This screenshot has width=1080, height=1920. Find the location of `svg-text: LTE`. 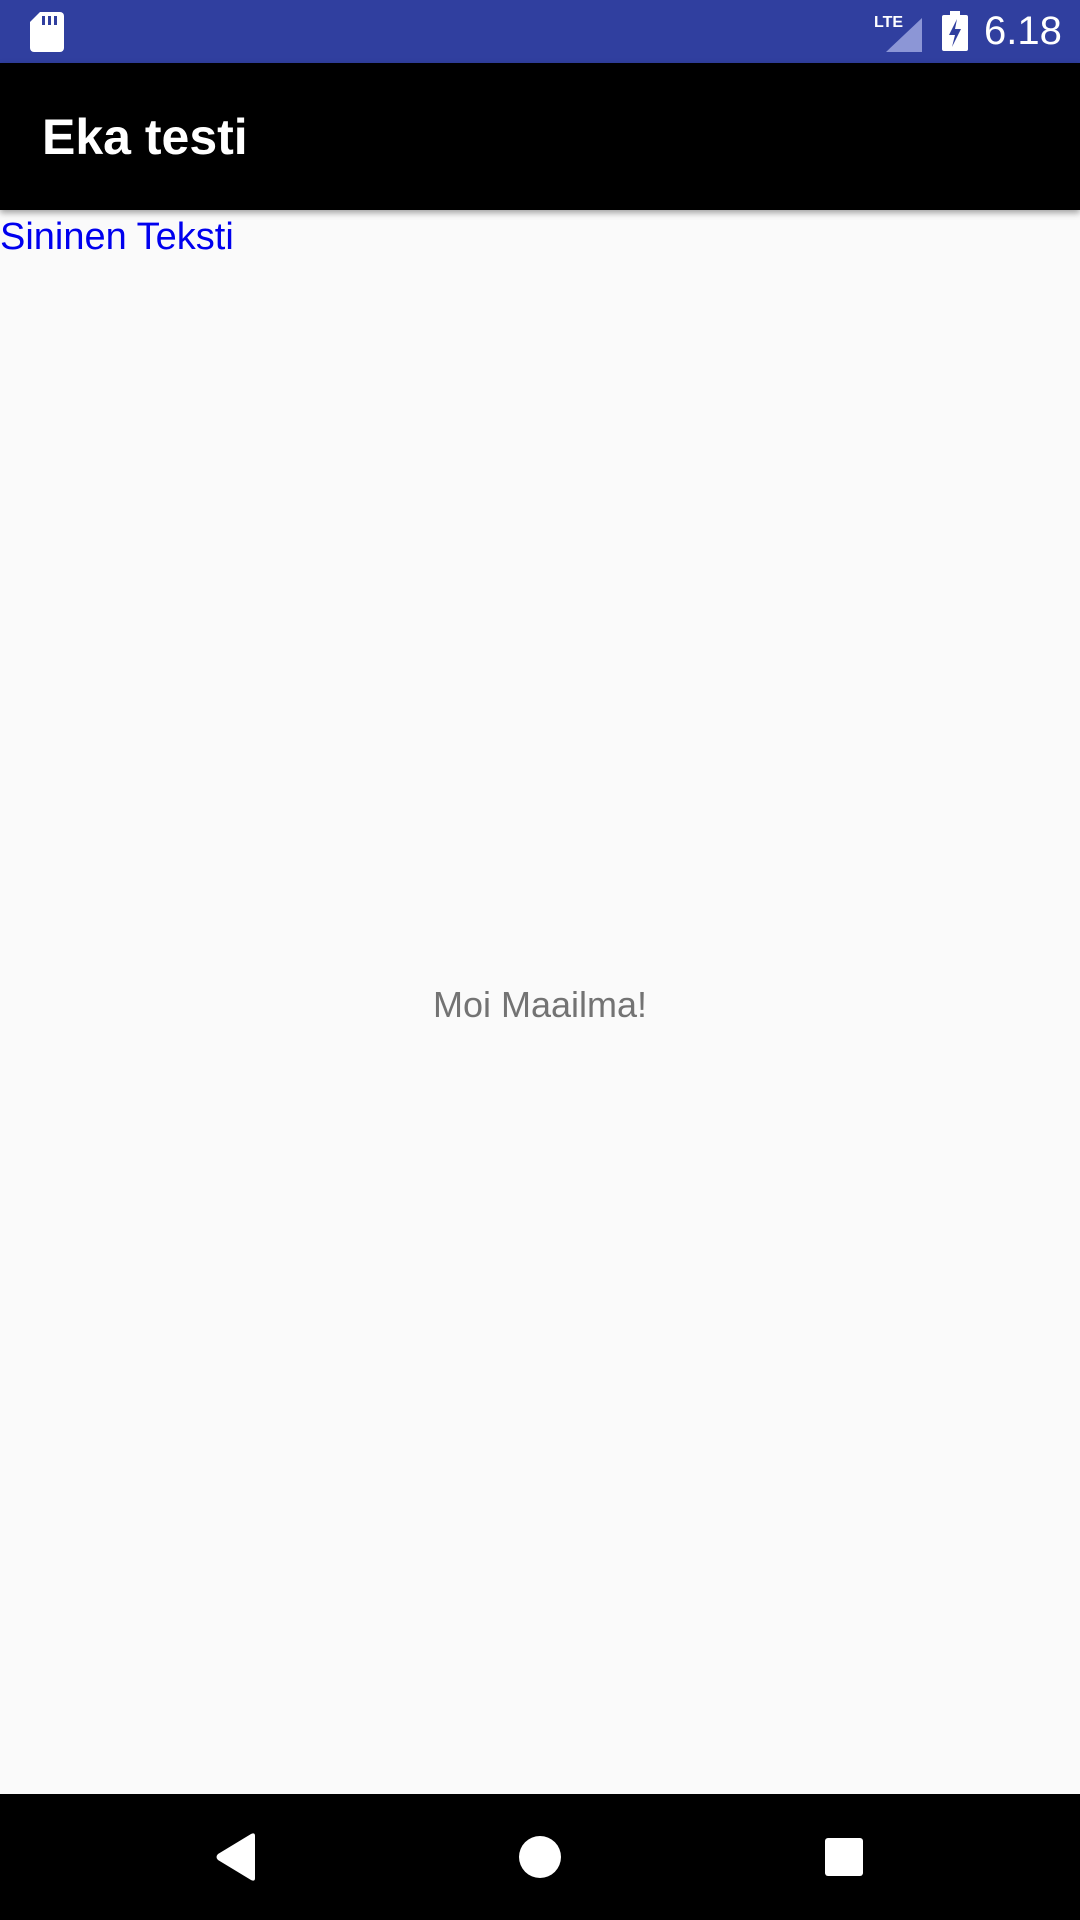

svg-text: LTE is located at coordinates (888, 22).